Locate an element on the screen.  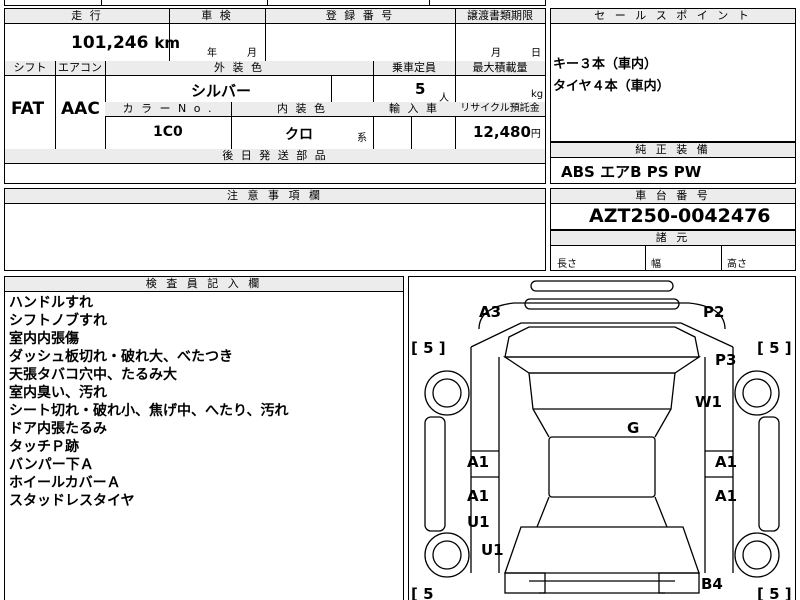
tire-tread-front-left: [ 5 ] is located at coordinates (428, 348).